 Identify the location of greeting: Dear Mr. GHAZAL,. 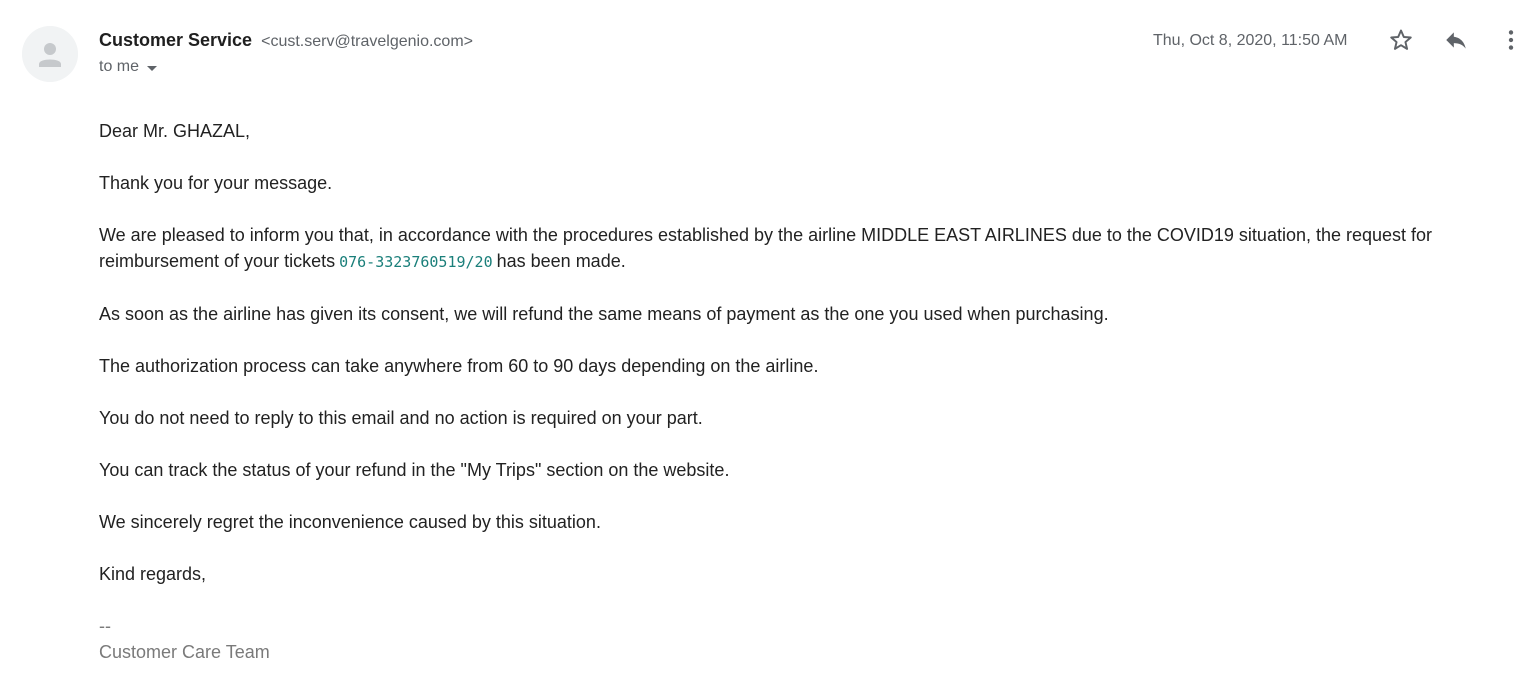
(175, 131).